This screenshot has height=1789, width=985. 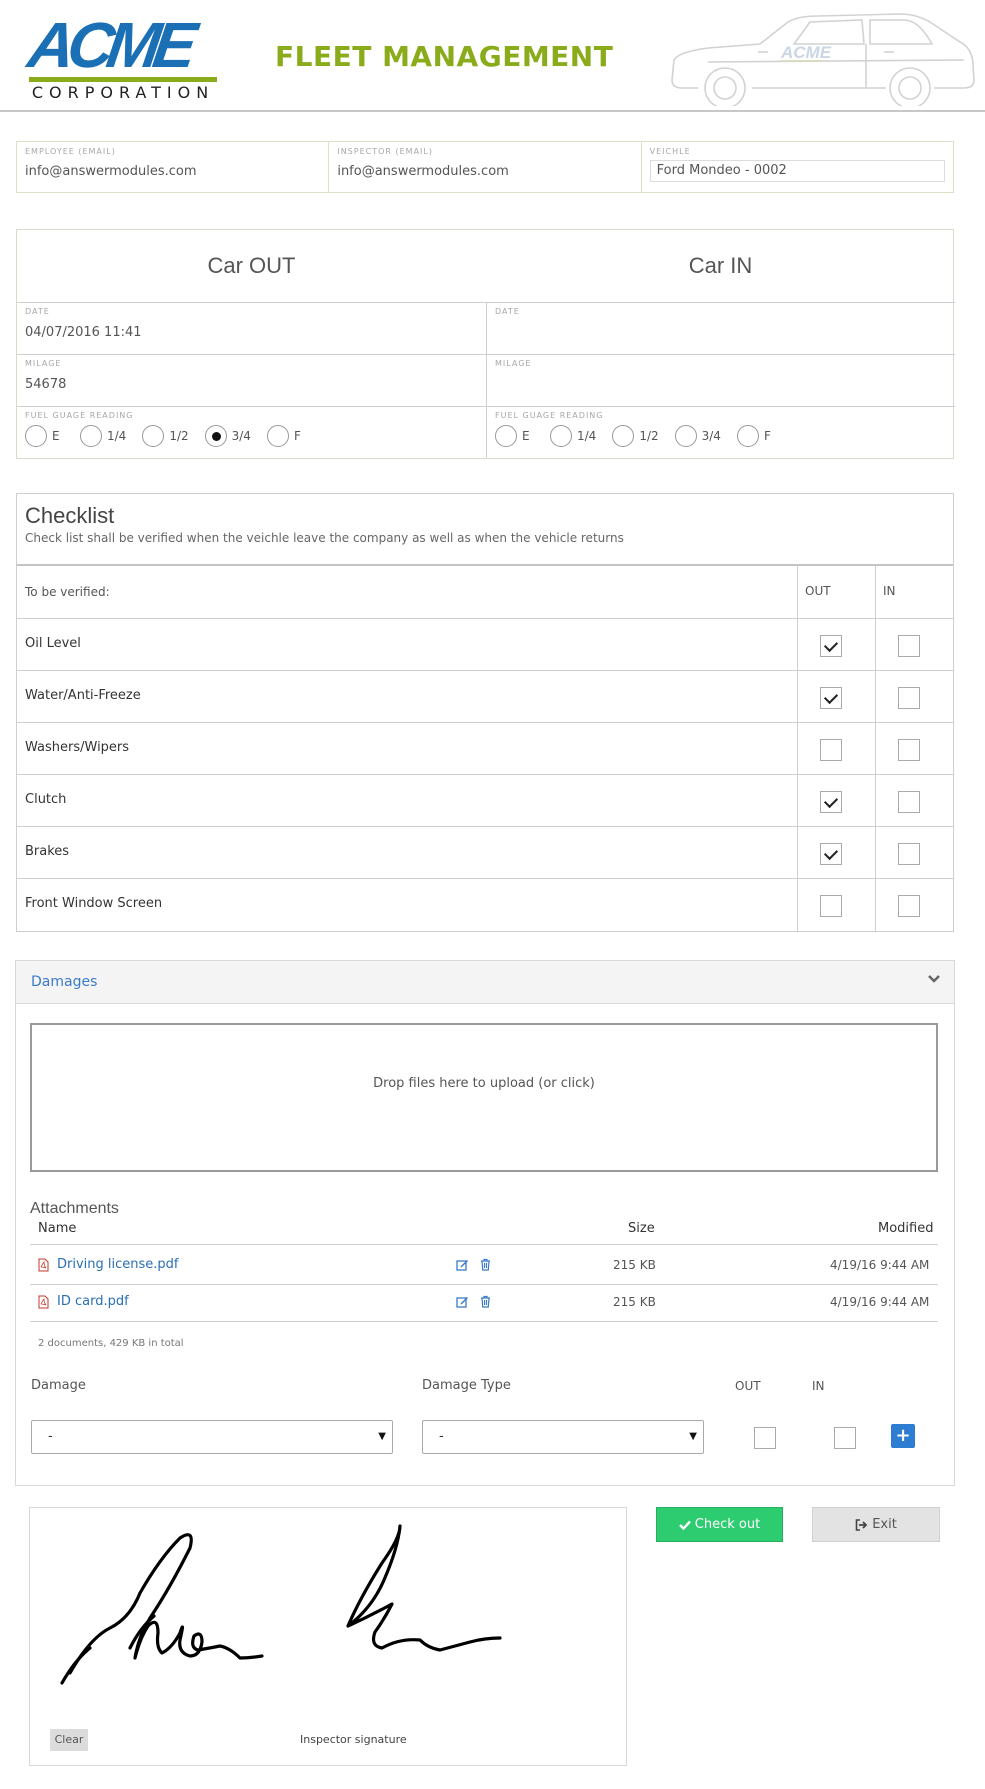 I want to click on checklist-item-label: Clutch, so click(x=46, y=799).